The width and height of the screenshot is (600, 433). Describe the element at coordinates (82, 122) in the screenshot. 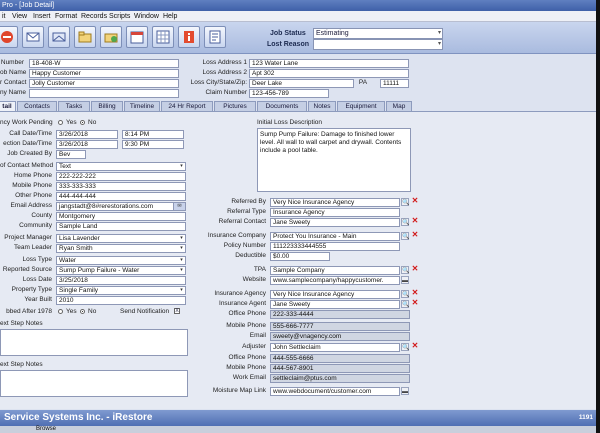

I see `emergency-no-radio` at that location.